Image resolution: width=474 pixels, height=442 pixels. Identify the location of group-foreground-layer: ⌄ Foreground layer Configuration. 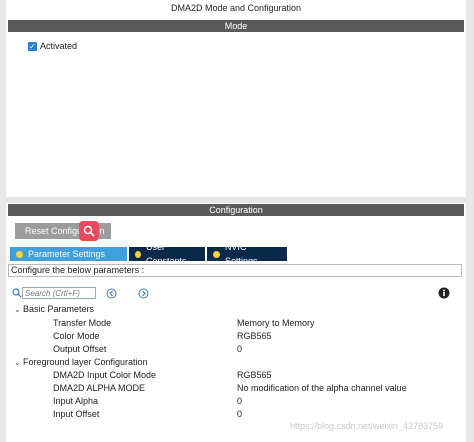
(81, 362).